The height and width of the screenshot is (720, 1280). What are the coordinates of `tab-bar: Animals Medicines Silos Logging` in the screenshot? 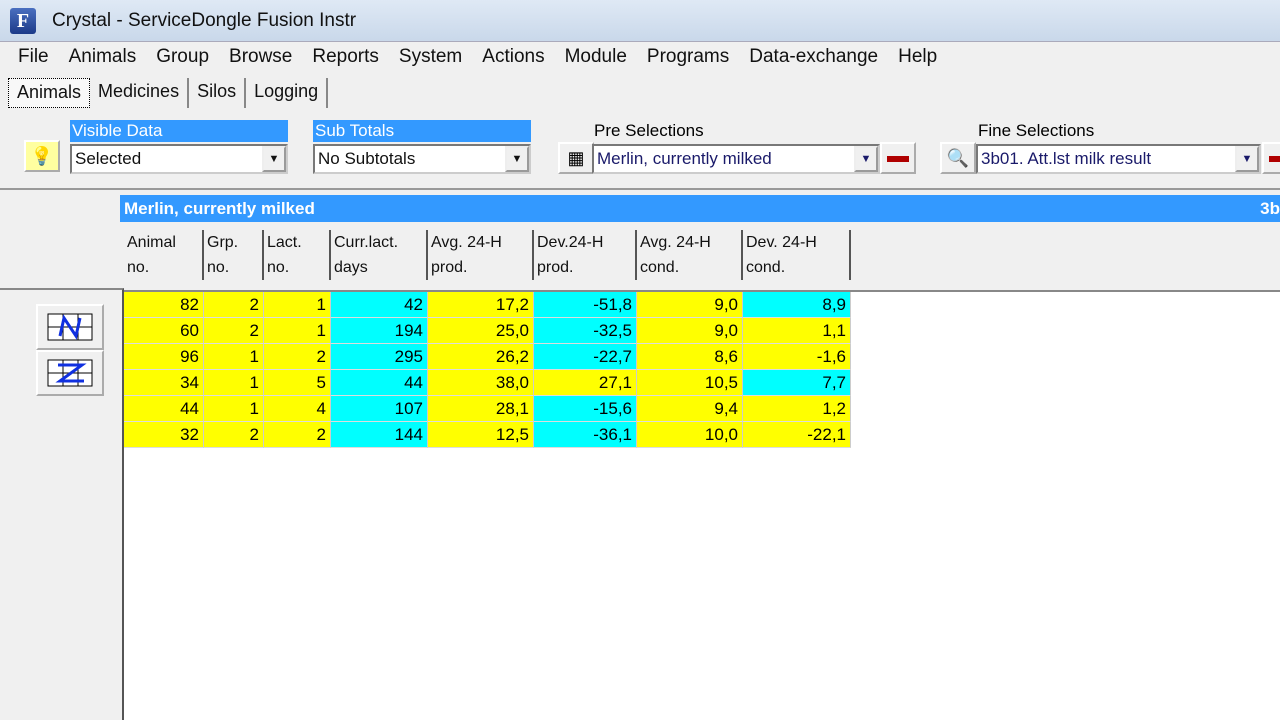 It's located at (168, 93).